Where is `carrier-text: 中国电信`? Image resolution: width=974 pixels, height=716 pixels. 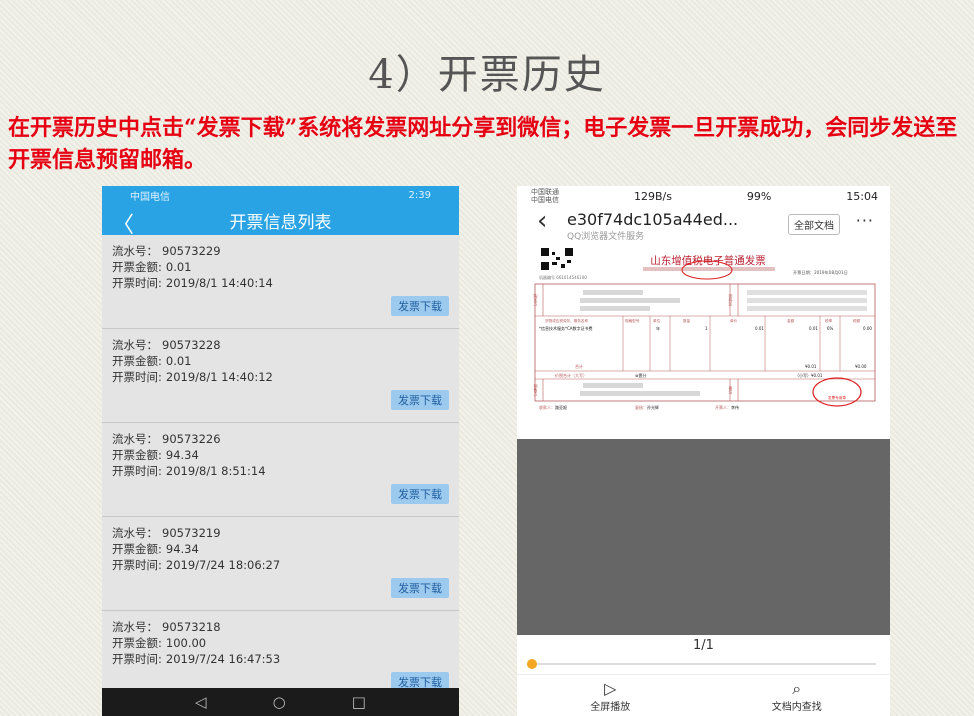 carrier-text: 中国电信 is located at coordinates (150, 197).